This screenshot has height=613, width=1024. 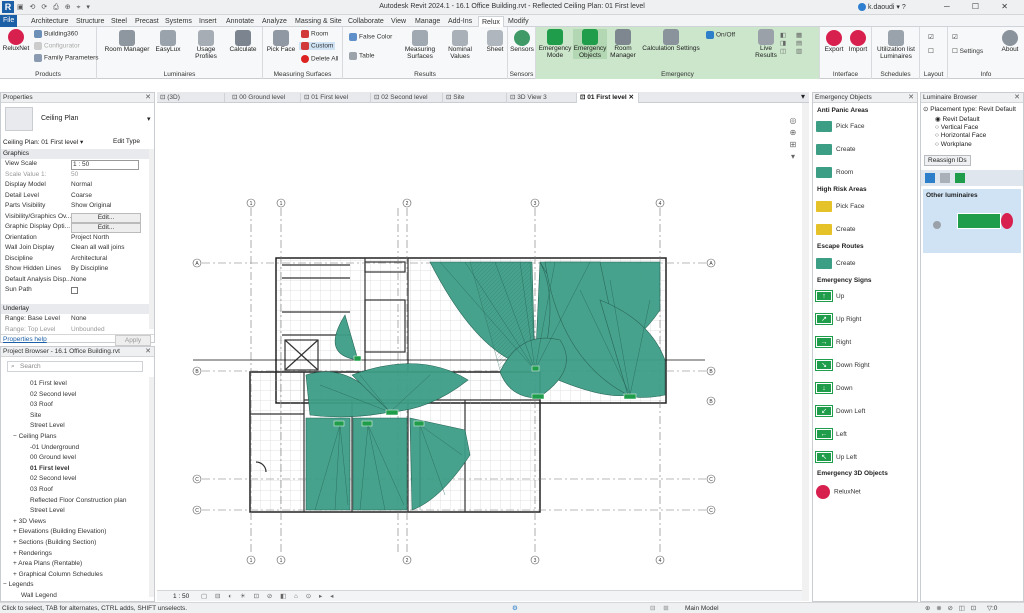 What do you see at coordinates (318, 21) in the screenshot?
I see `tab-massing-site: Massing & Site` at bounding box center [318, 21].